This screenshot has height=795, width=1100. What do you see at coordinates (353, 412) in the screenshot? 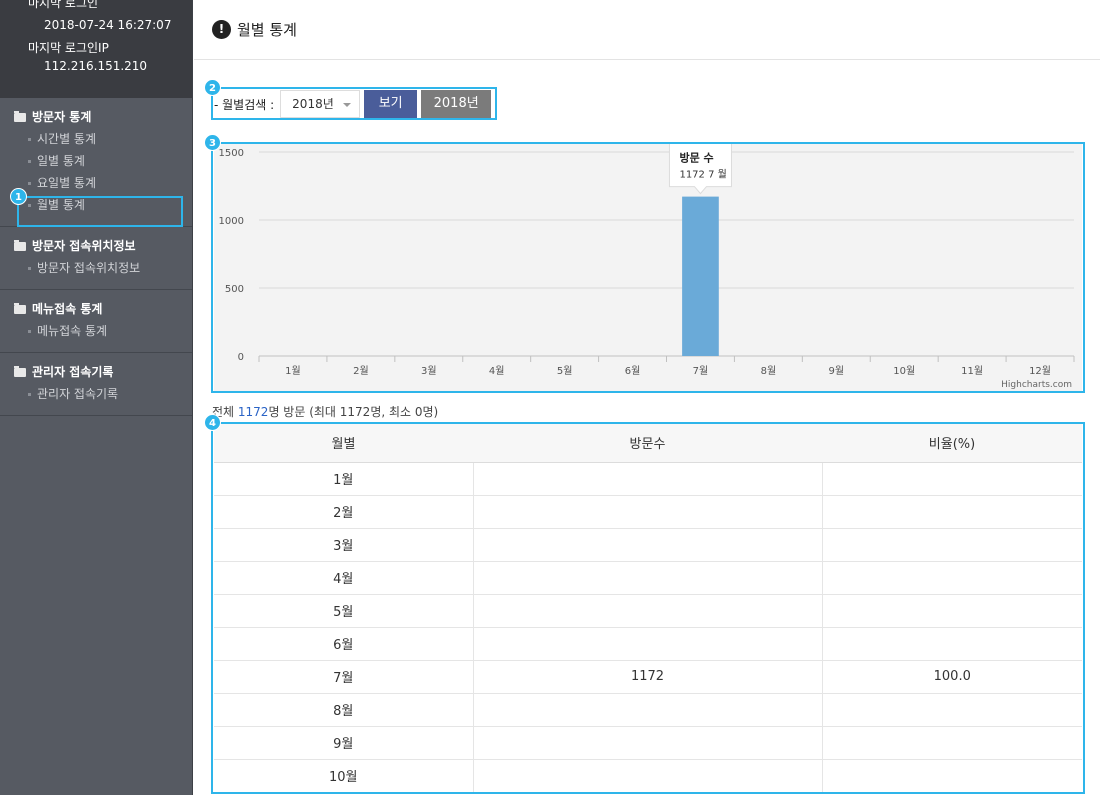
I see `summary-suffix: 명 방문 (최대 1172명, 최소 0명)` at bounding box center [353, 412].